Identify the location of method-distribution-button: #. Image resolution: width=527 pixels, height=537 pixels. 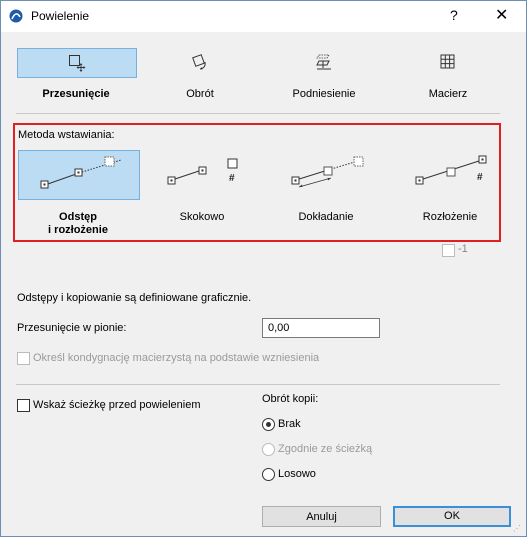
(450, 174).